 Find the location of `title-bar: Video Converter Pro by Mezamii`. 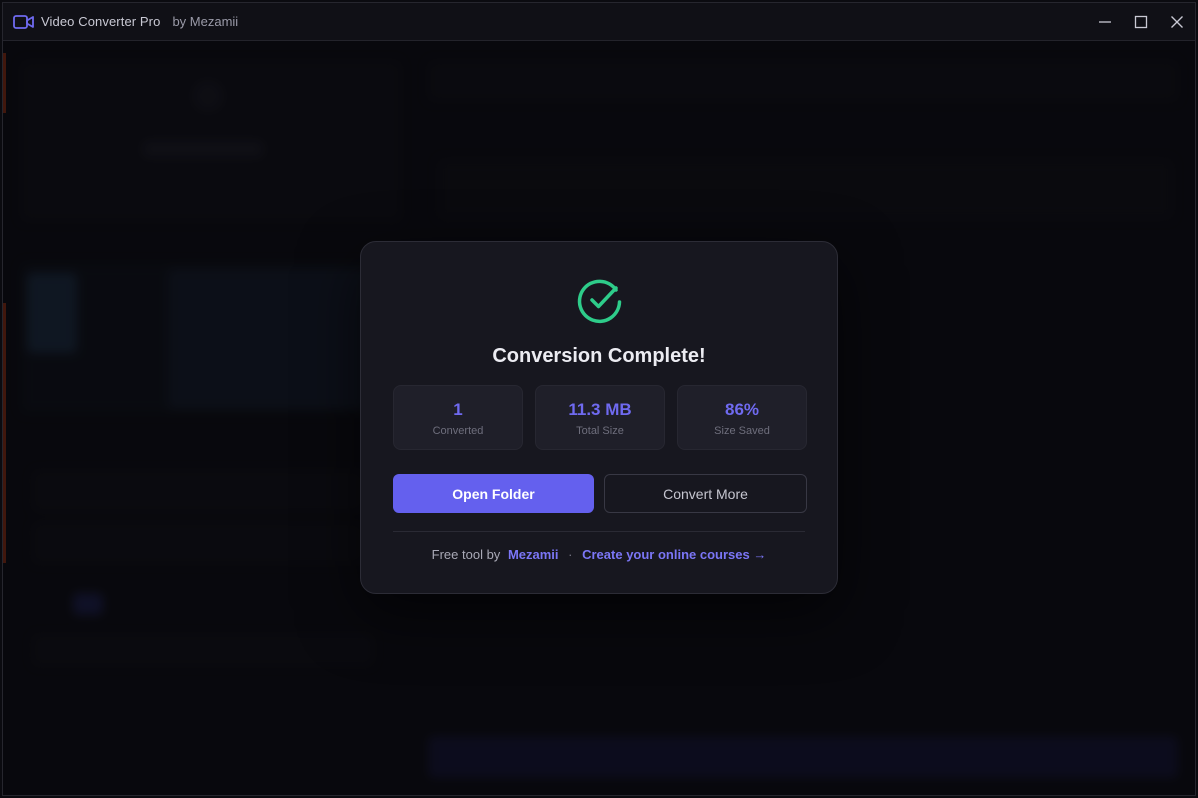

title-bar: Video Converter Pro by Mezamii is located at coordinates (599, 22).